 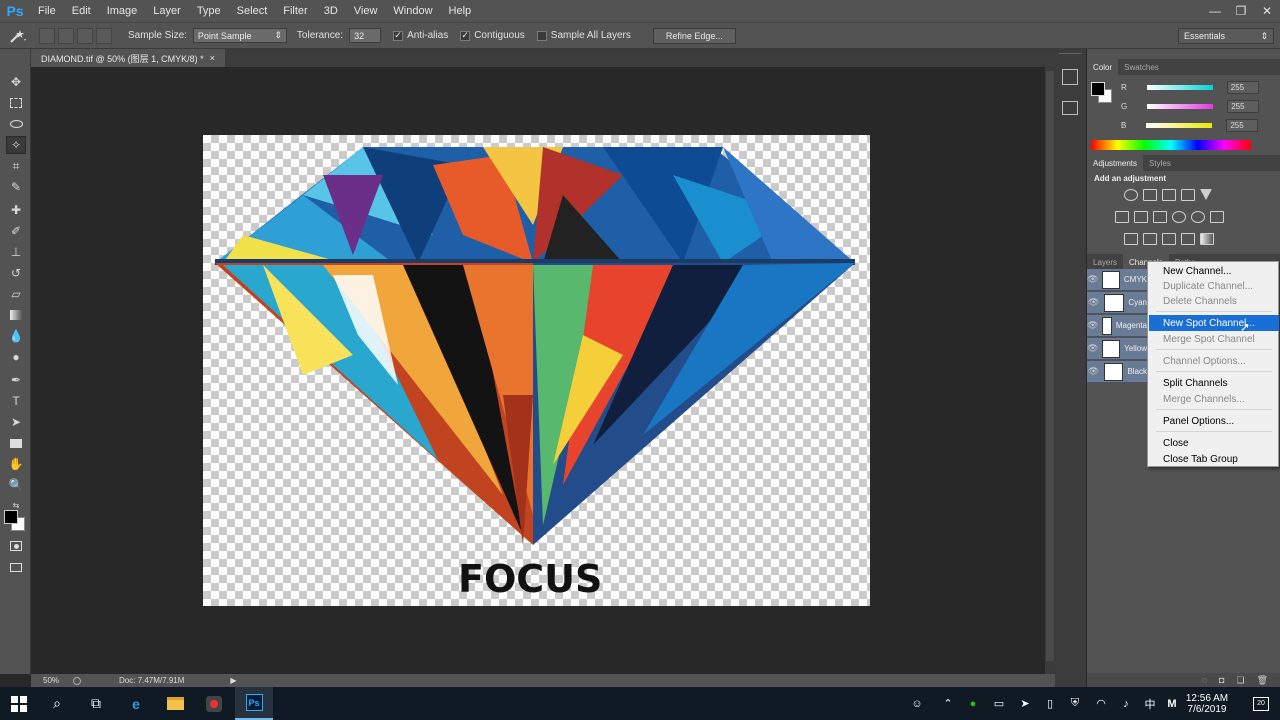 What do you see at coordinates (1226, 36) in the screenshot?
I see `workspace-select: Essentials ⇕` at bounding box center [1226, 36].